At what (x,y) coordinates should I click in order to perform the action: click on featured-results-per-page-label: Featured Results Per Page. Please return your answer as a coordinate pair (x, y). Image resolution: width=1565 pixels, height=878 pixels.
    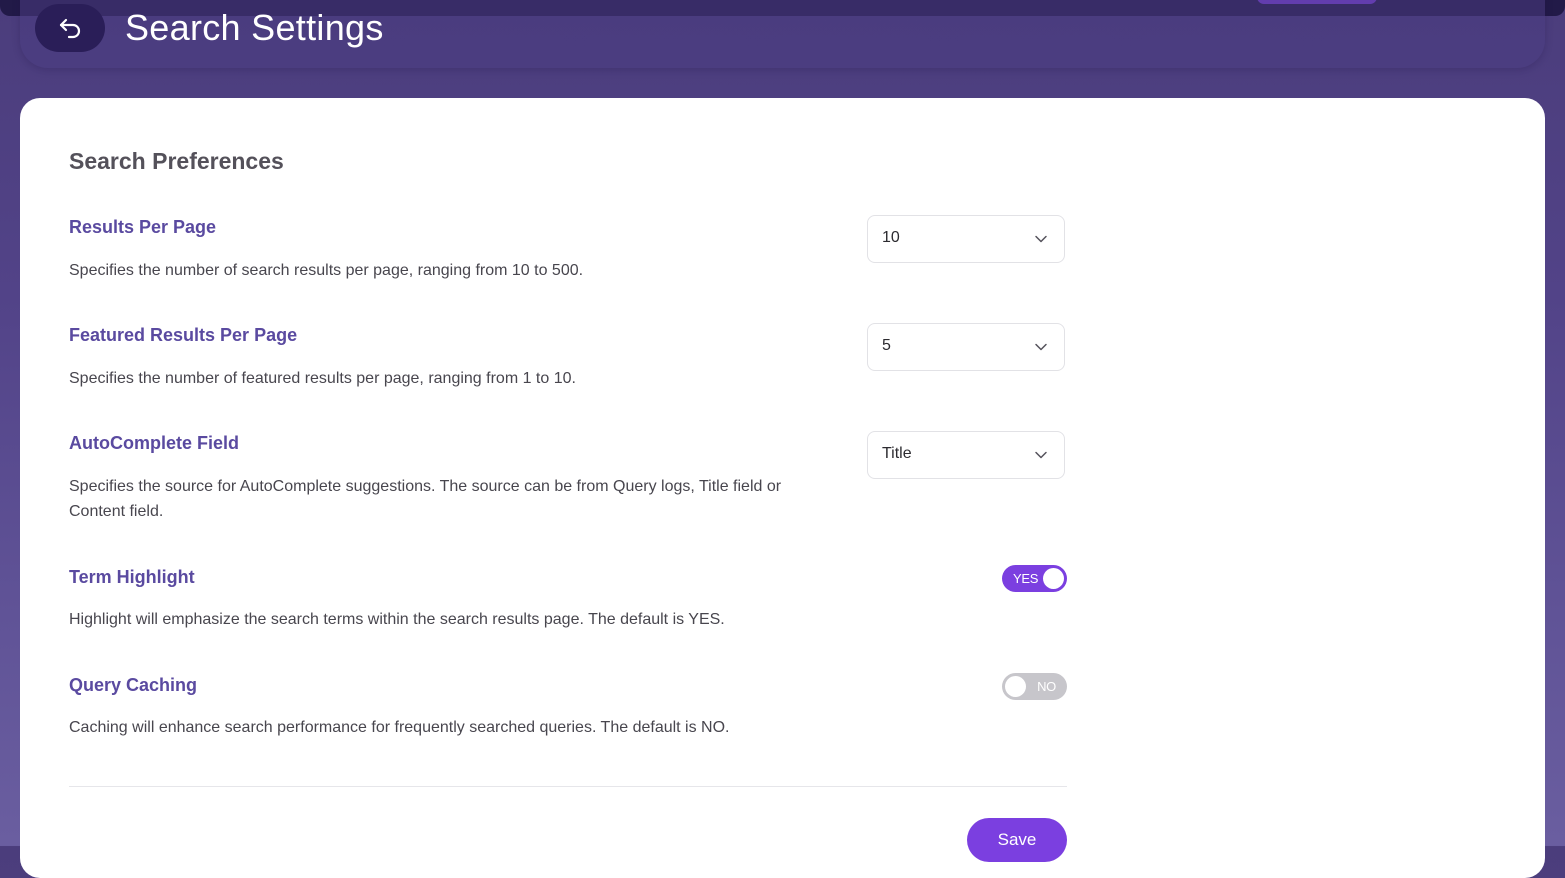
    Looking at the image, I should click on (183, 335).